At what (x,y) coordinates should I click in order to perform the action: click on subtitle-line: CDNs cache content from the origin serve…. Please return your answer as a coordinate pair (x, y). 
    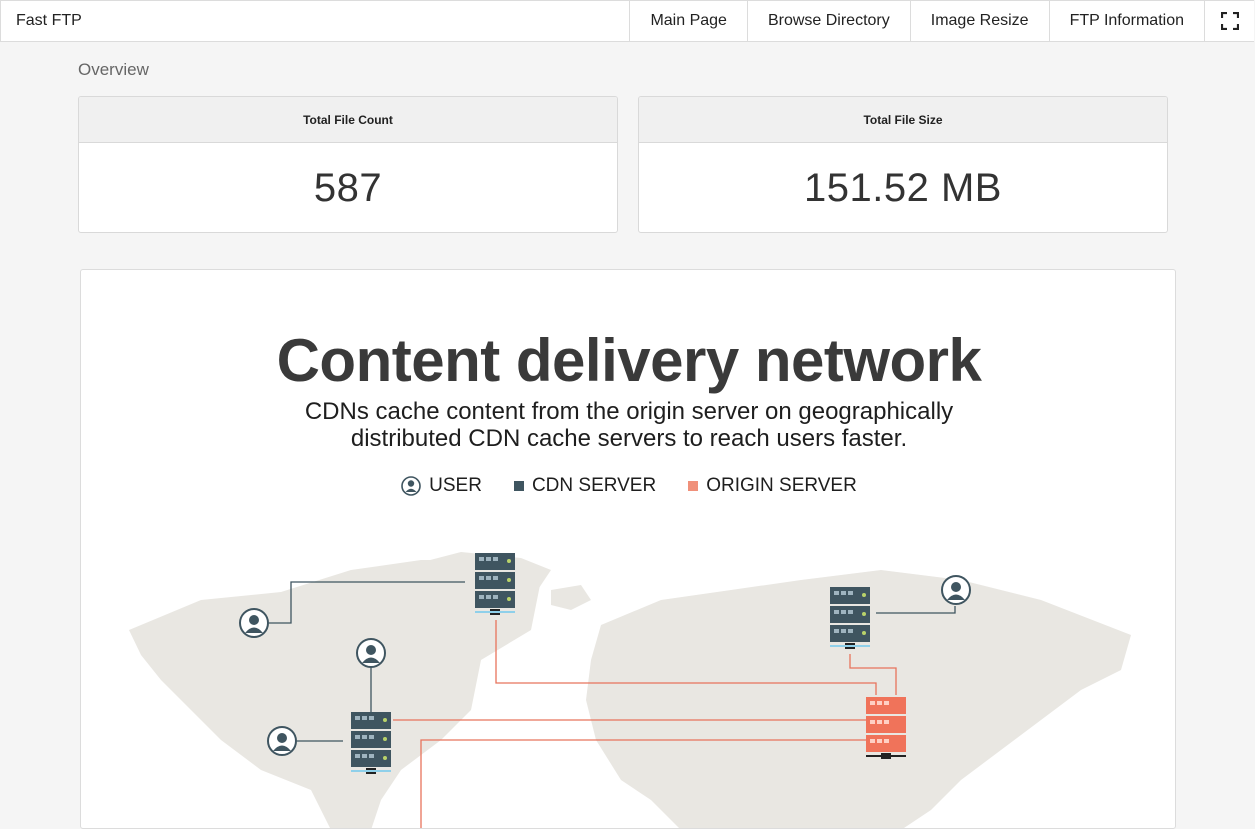
    Looking at the image, I should click on (629, 411).